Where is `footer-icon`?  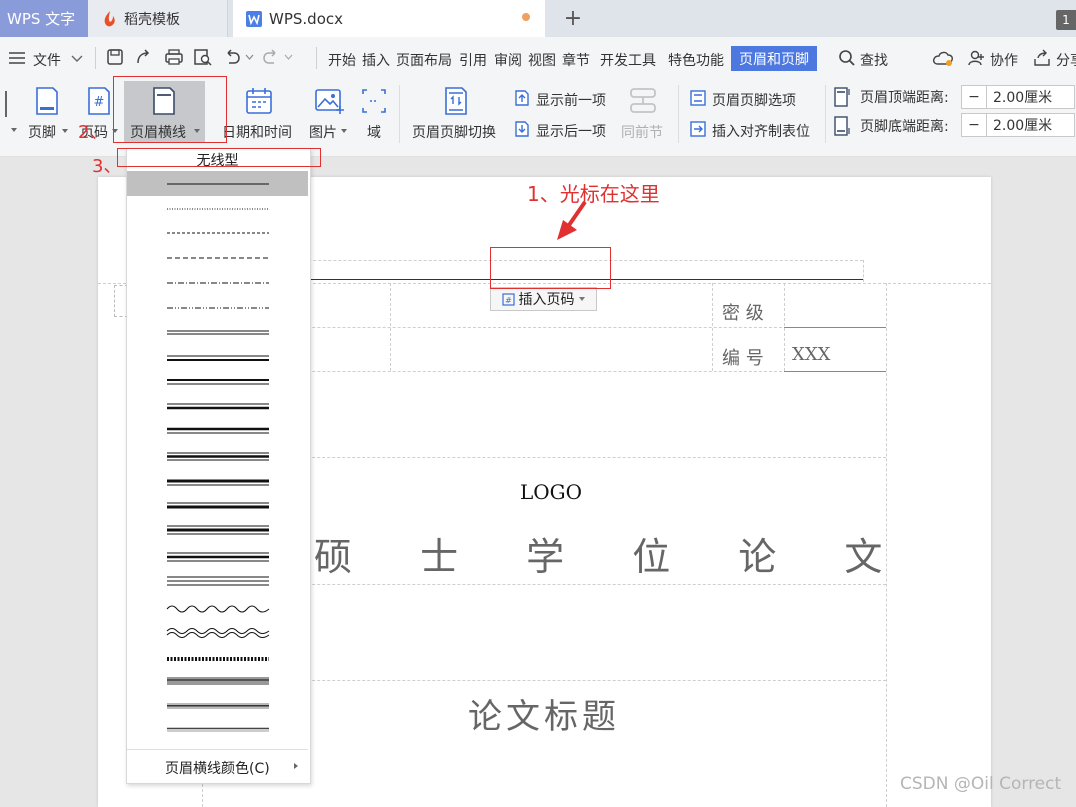 footer-icon is located at coordinates (47, 101).